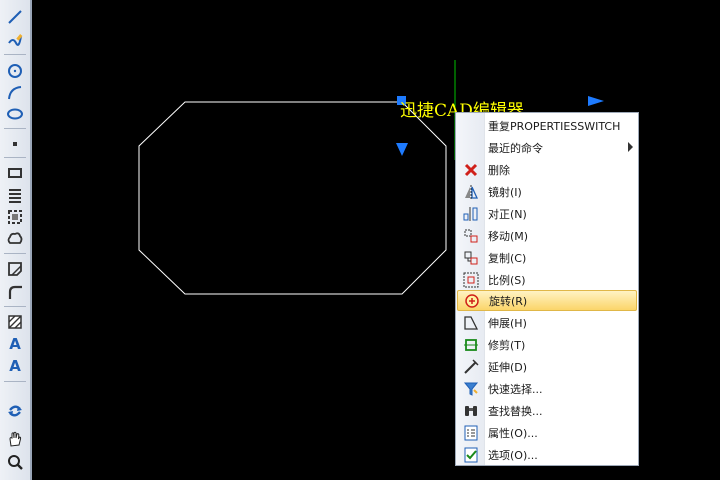 The image size is (720, 480). I want to click on menu-item-label: 移动(M), so click(508, 236).